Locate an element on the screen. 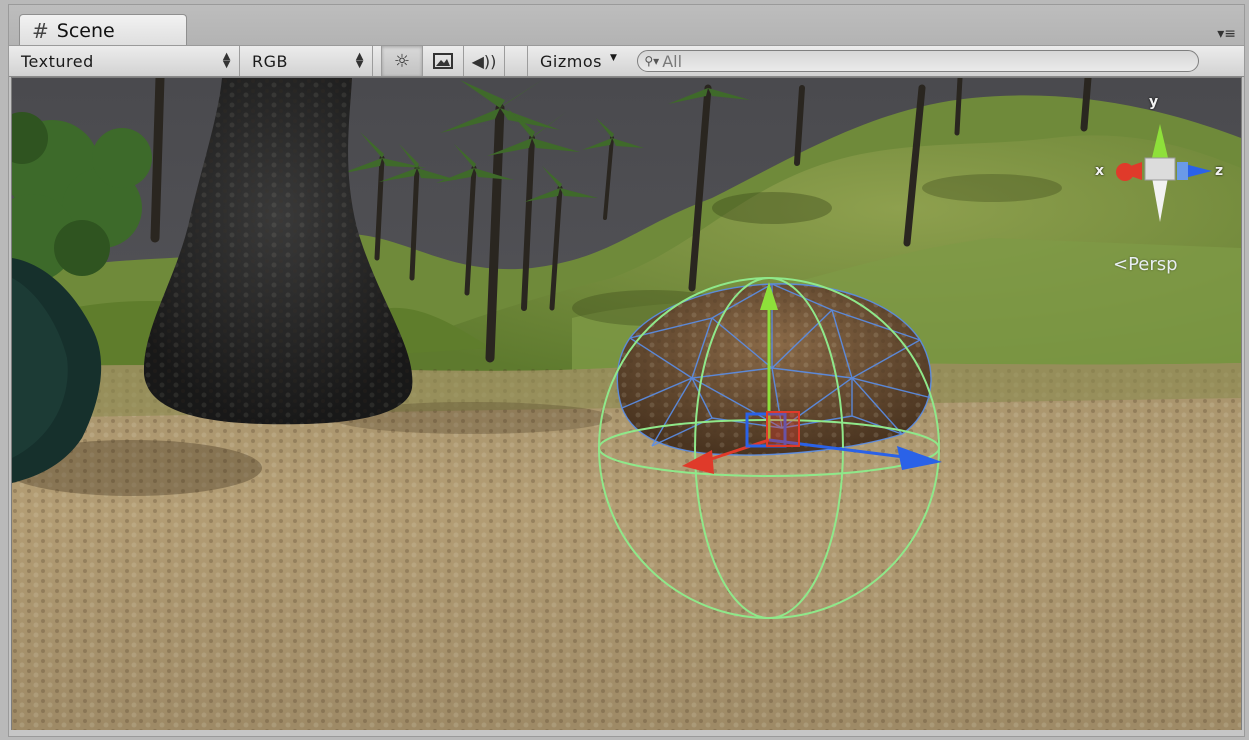 This screenshot has height=740, width=1249. color-mode-dropdown: RGB ▲ ▼ is located at coordinates (306, 61).